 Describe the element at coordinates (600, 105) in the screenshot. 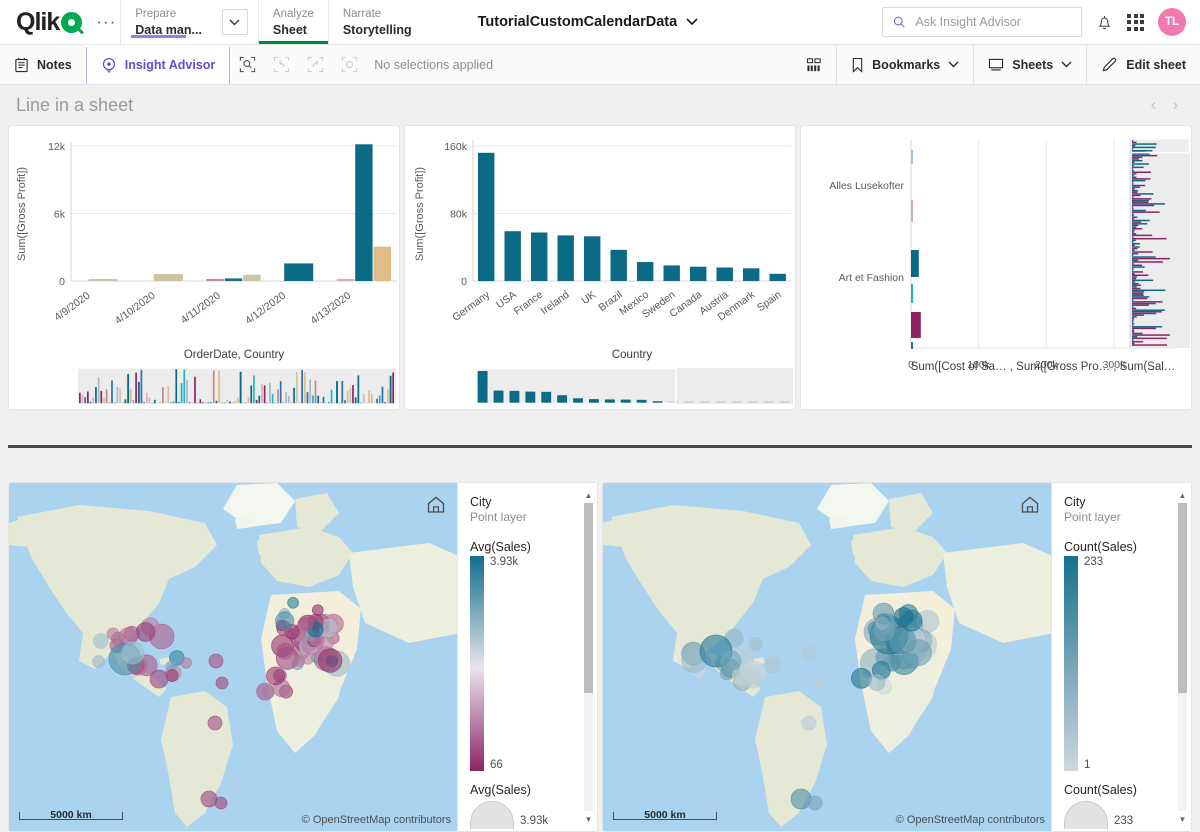

I see `sheet-header: Line in a sheet ‹ ›` at that location.